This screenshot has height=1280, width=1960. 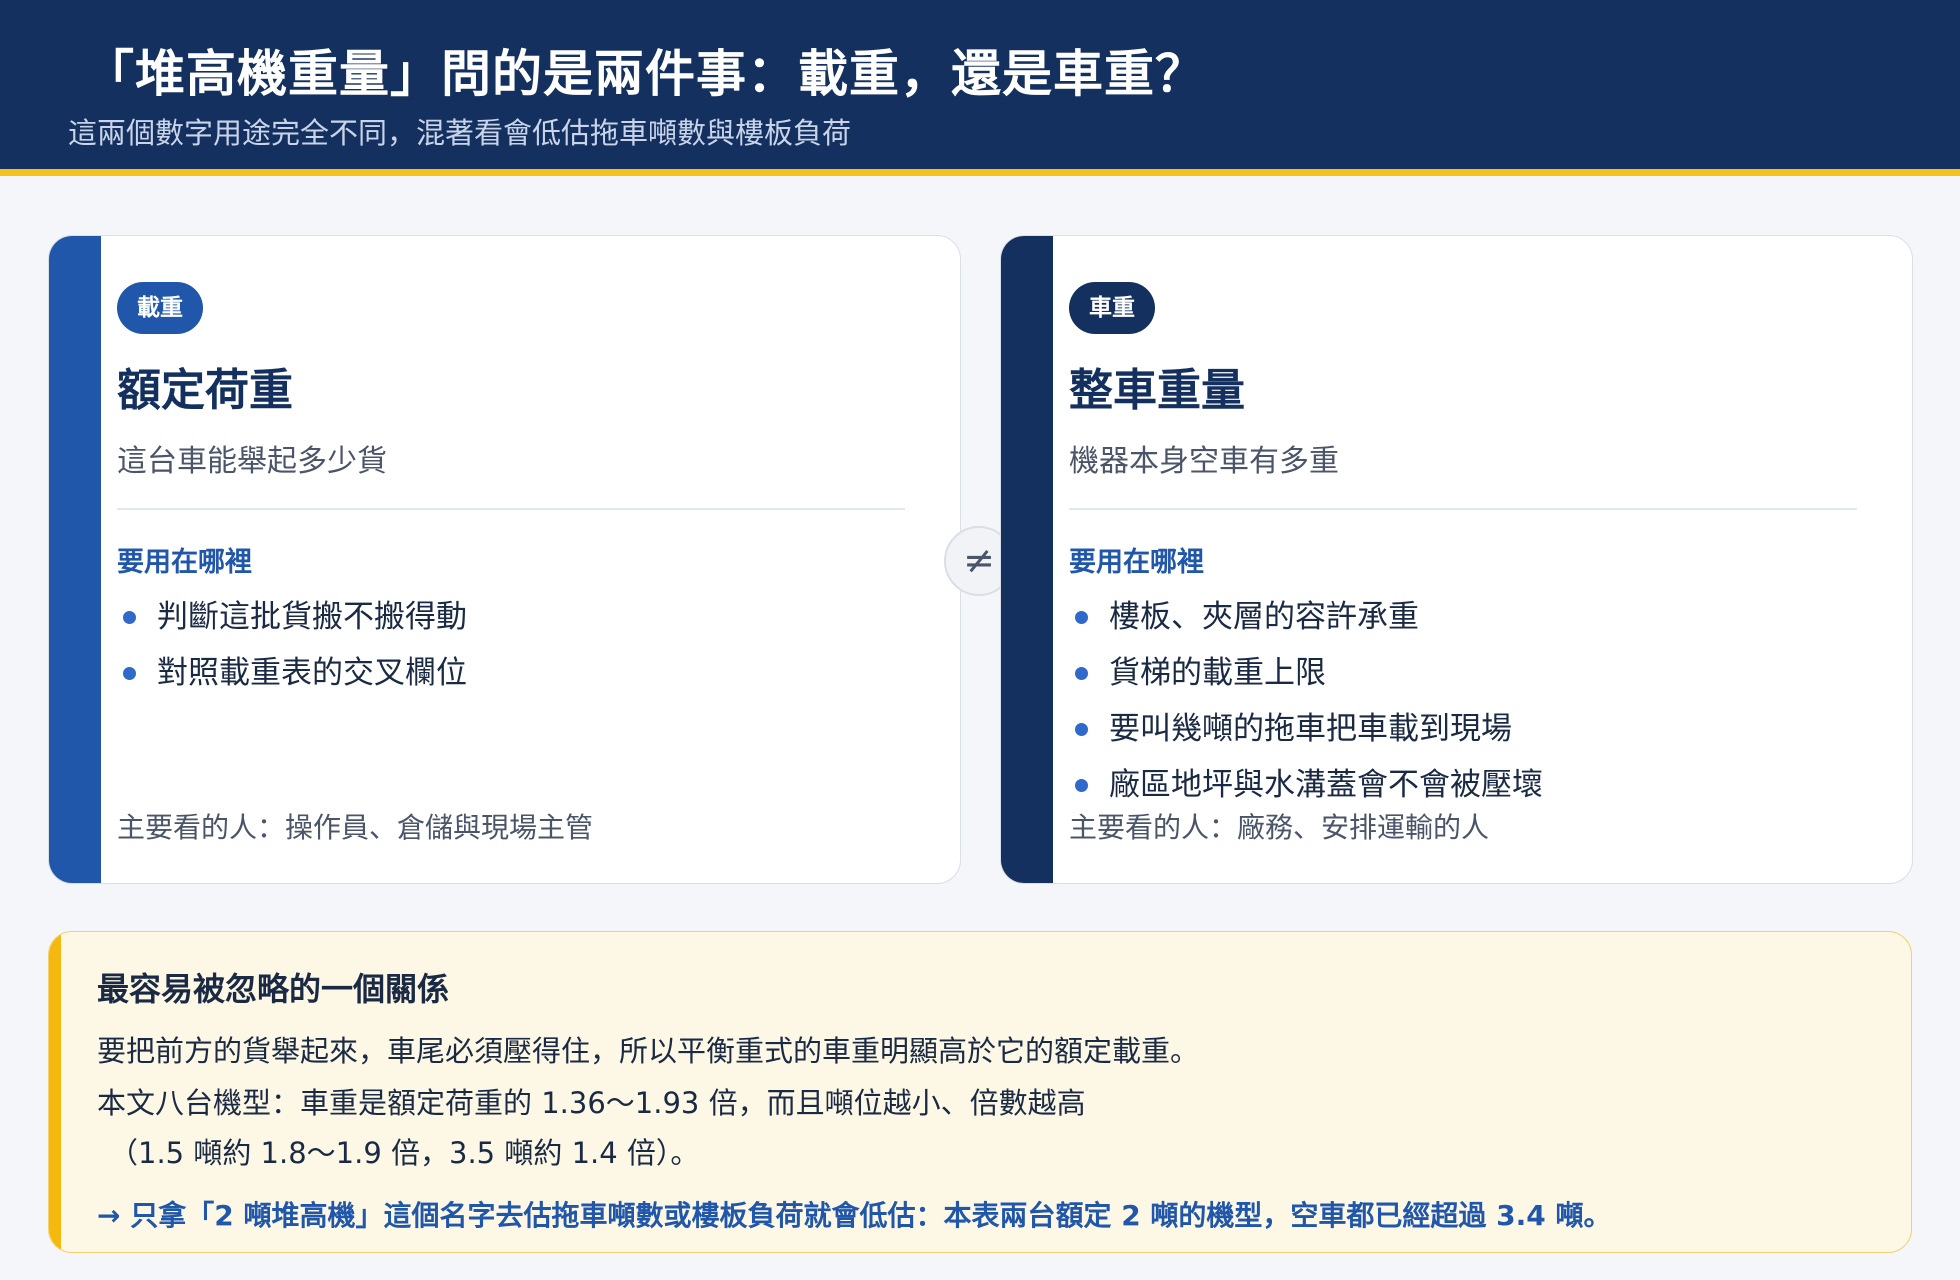 What do you see at coordinates (205, 390) in the screenshot?
I see `card-title: 額定荷重` at bounding box center [205, 390].